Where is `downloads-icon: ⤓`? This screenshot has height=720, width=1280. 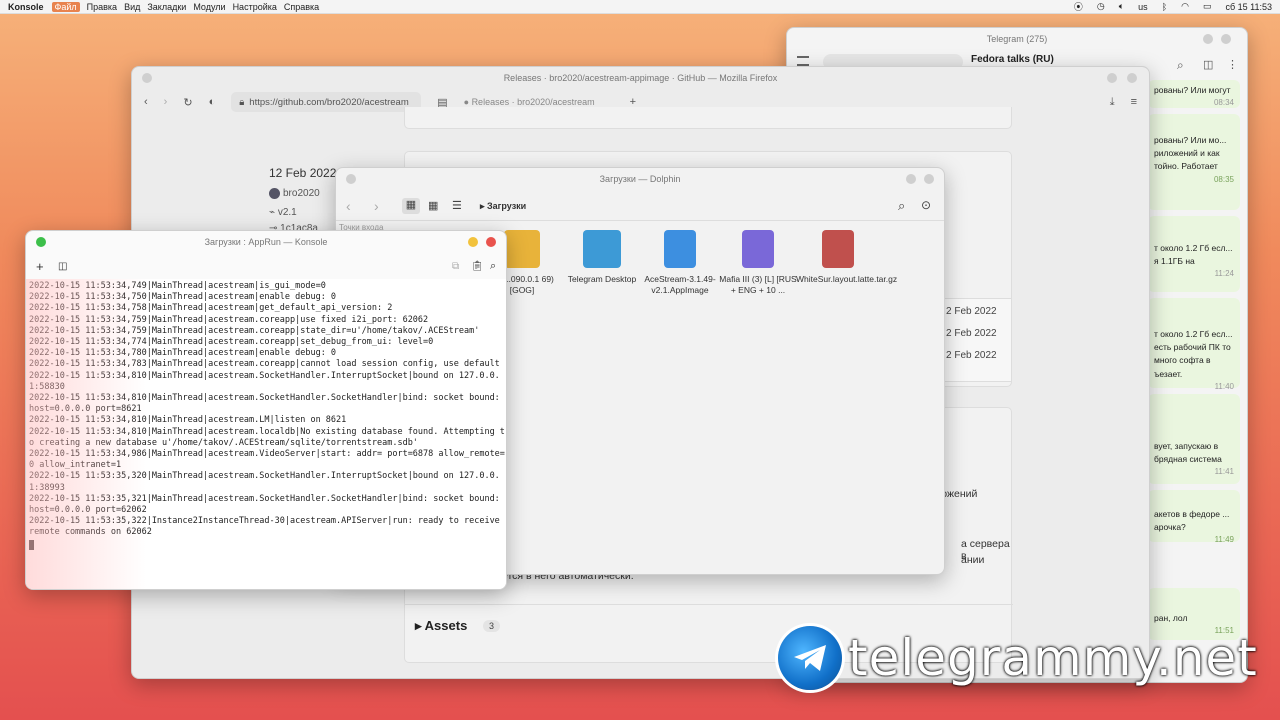
downloads-icon: ⤓ is located at coordinates (1112, 102).